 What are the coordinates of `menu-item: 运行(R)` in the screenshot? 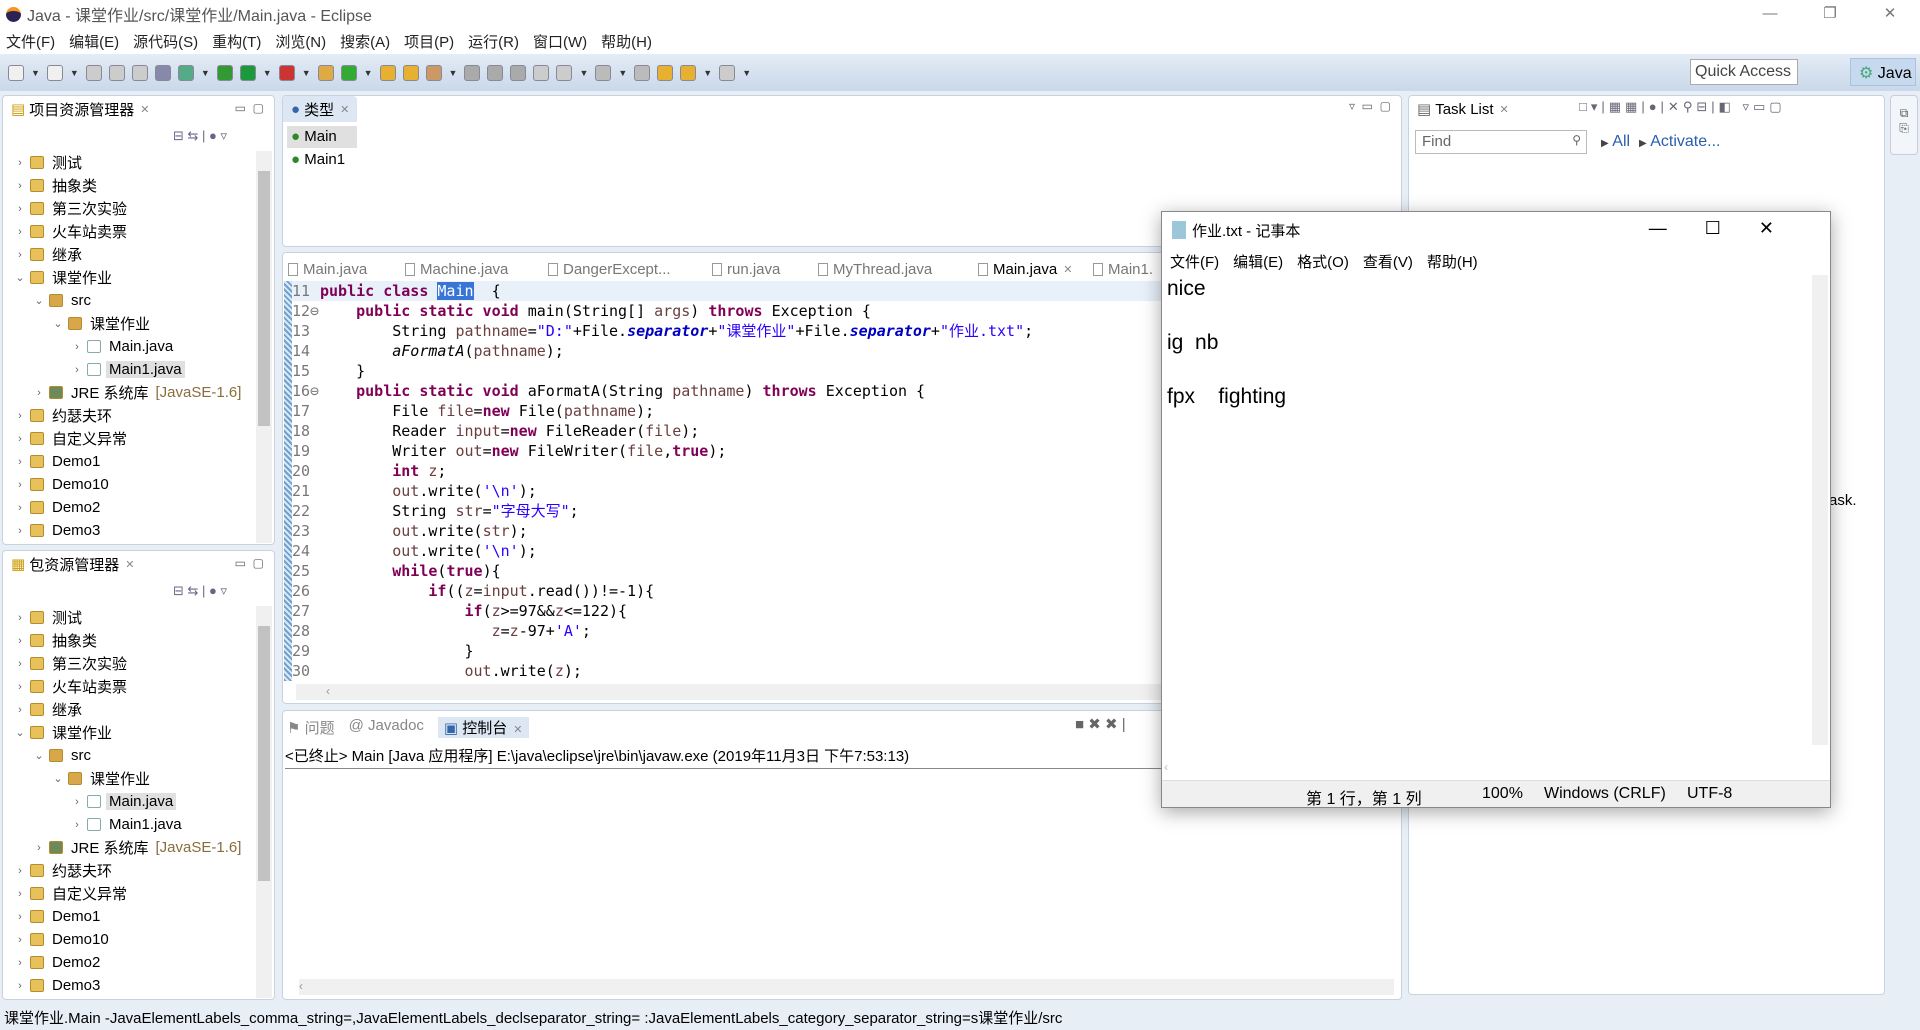 It's located at (493, 41).